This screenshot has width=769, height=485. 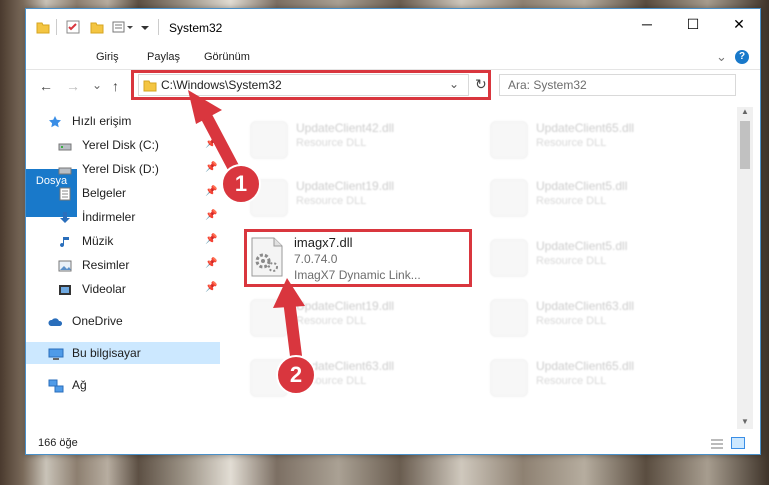 What do you see at coordinates (745, 111) in the screenshot?
I see `scroll-up-icon: ▲` at bounding box center [745, 111].